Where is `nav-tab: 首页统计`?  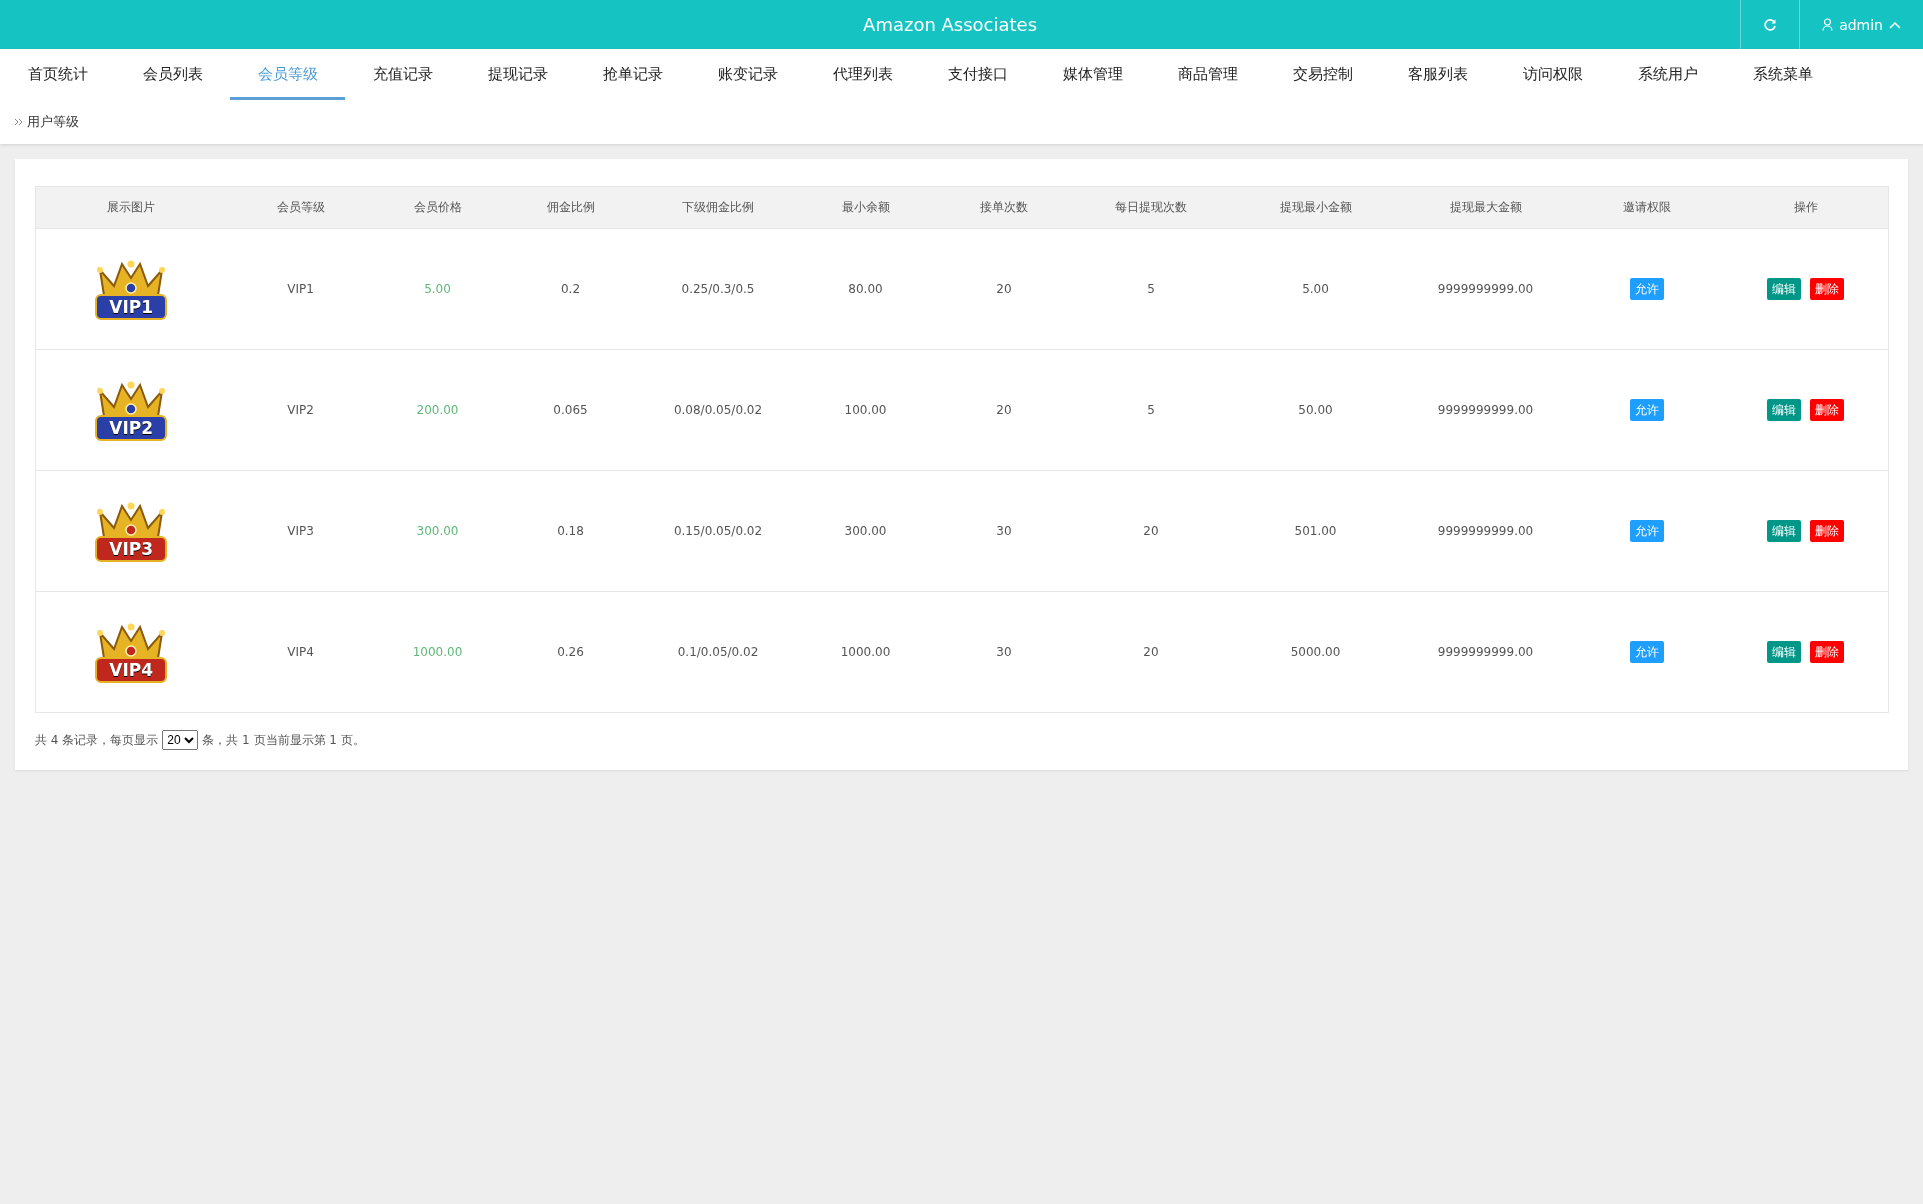 nav-tab: 首页统计 is located at coordinates (57, 76).